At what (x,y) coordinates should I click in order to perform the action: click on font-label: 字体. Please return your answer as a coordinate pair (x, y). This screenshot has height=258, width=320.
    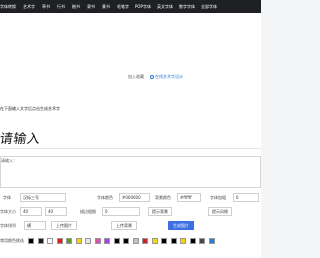
    Looking at the image, I should click on (7, 197).